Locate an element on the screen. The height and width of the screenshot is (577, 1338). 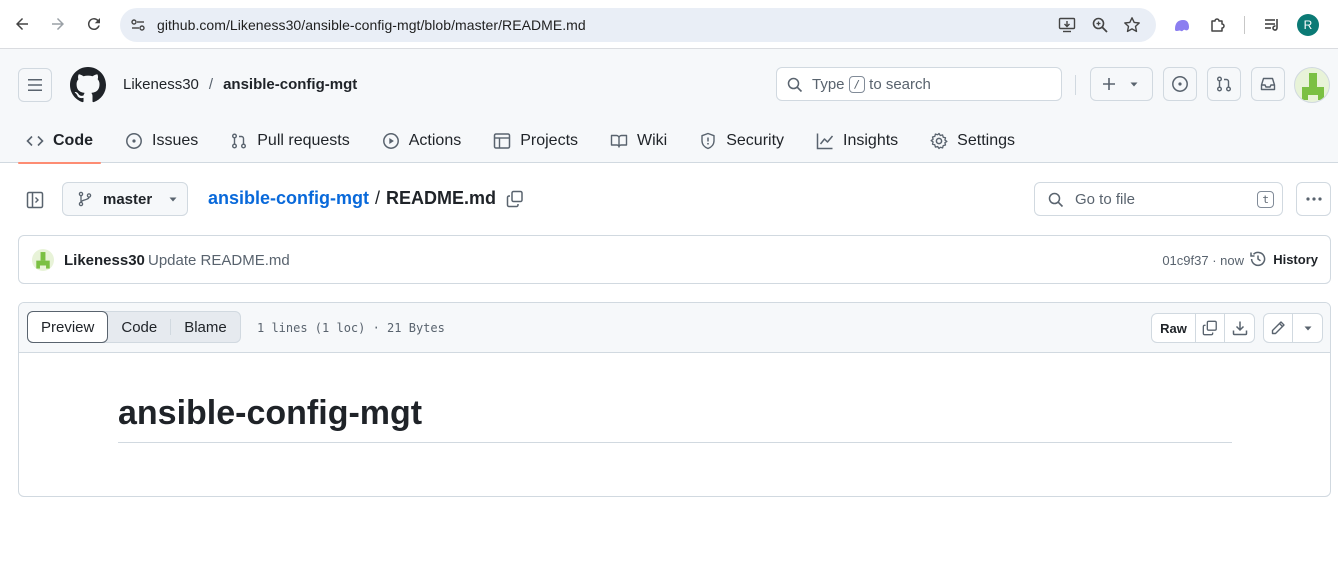
plus-icon is located at coordinates (1109, 84).